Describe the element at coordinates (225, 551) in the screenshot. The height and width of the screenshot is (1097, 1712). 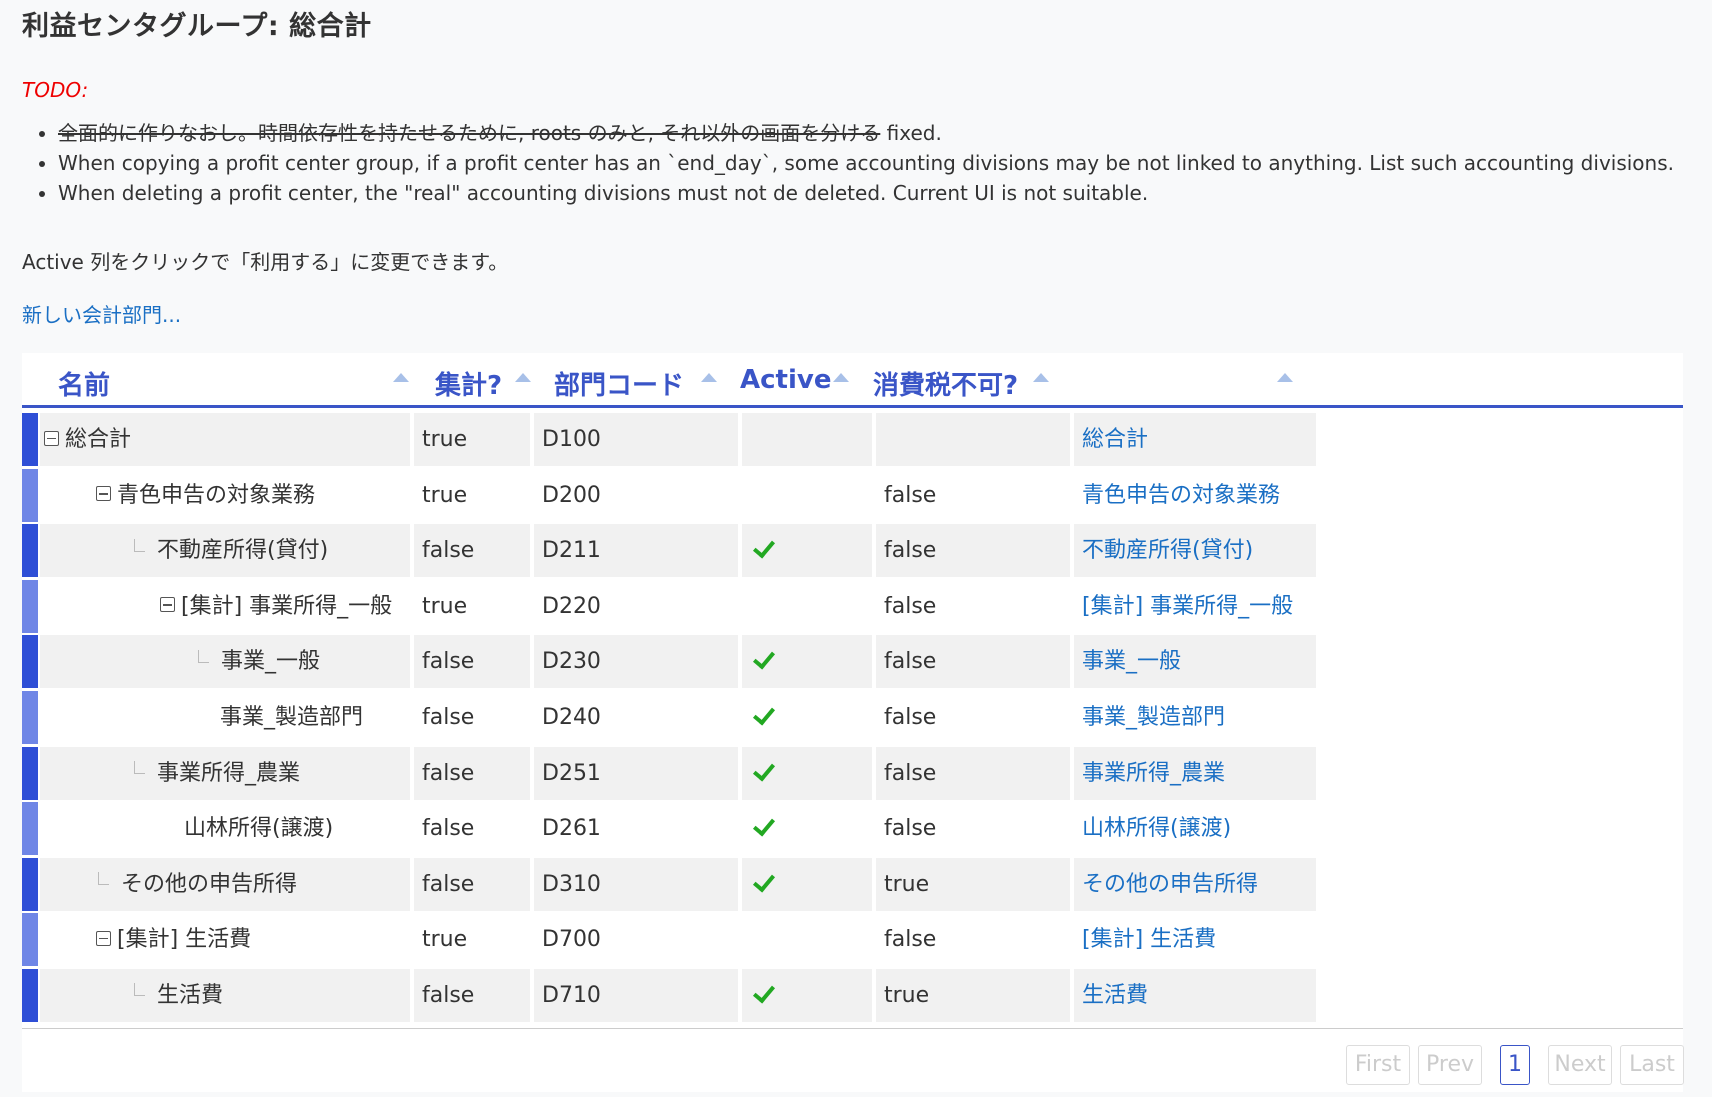
I see `name-cell: 不動産所得(貸付)` at that location.